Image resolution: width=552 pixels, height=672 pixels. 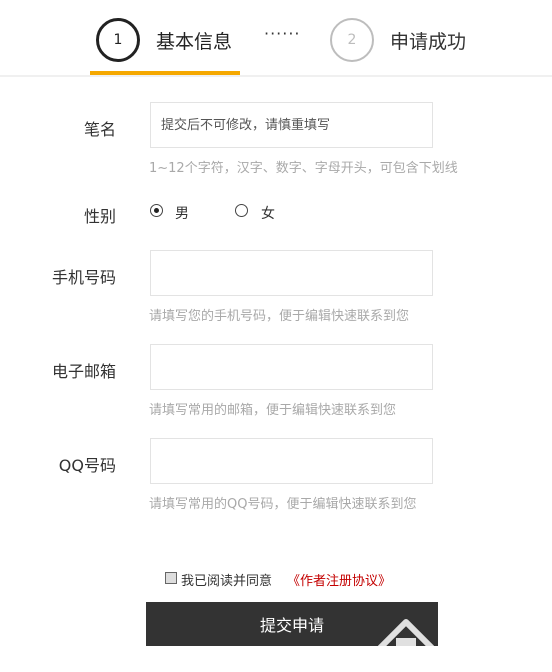 I want to click on gender-label: 性别, so click(x=99, y=216).